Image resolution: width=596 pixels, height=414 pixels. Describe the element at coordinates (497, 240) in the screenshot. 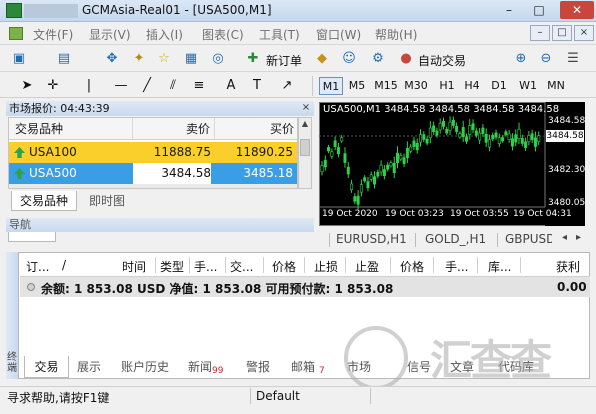

I see `tab-separator` at that location.